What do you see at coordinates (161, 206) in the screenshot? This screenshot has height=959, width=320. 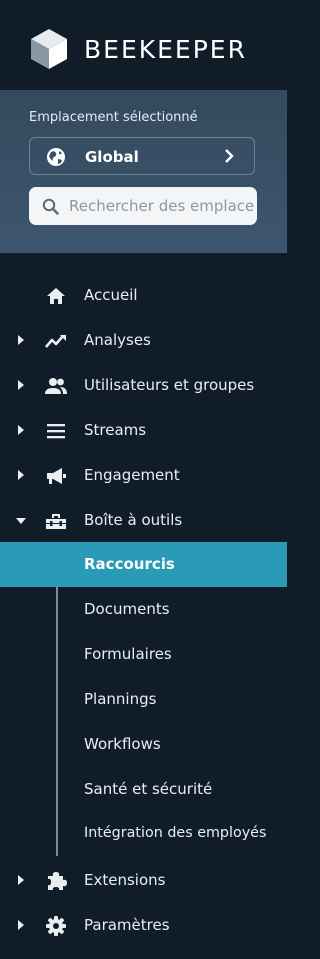 I see `location-search-input` at bounding box center [161, 206].